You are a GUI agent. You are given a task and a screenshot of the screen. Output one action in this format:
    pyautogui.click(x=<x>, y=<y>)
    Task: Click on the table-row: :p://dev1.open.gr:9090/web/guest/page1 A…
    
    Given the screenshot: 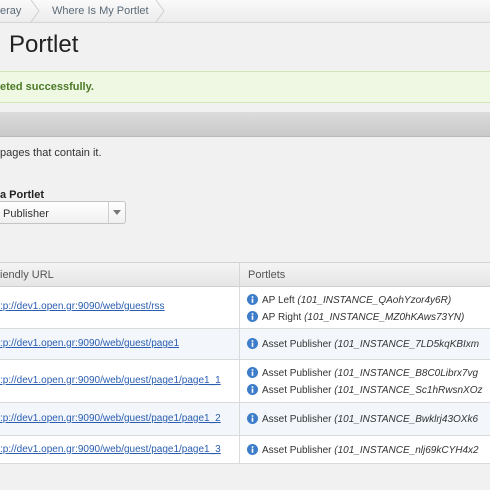 What is the action you would take?
    pyautogui.click(x=245, y=344)
    